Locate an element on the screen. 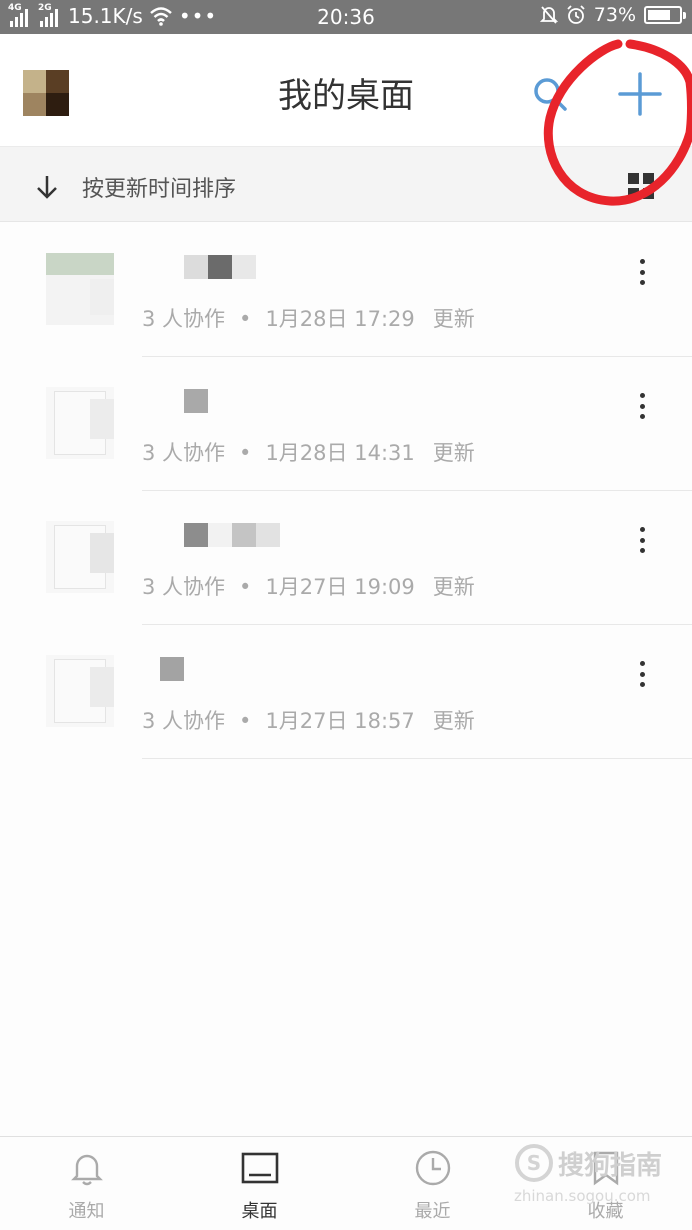 The height and width of the screenshot is (1230, 692). status-bar: 4G 2G 15.1K/s ••• 20:36 73% is located at coordinates (346, 17).